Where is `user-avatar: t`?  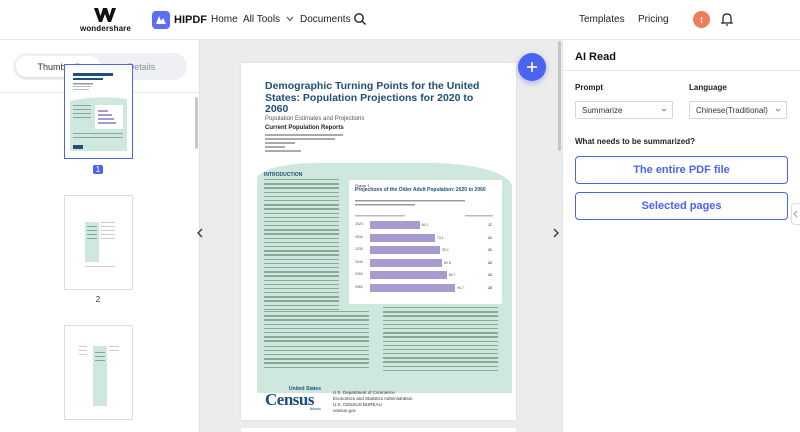 user-avatar: t is located at coordinates (701, 19).